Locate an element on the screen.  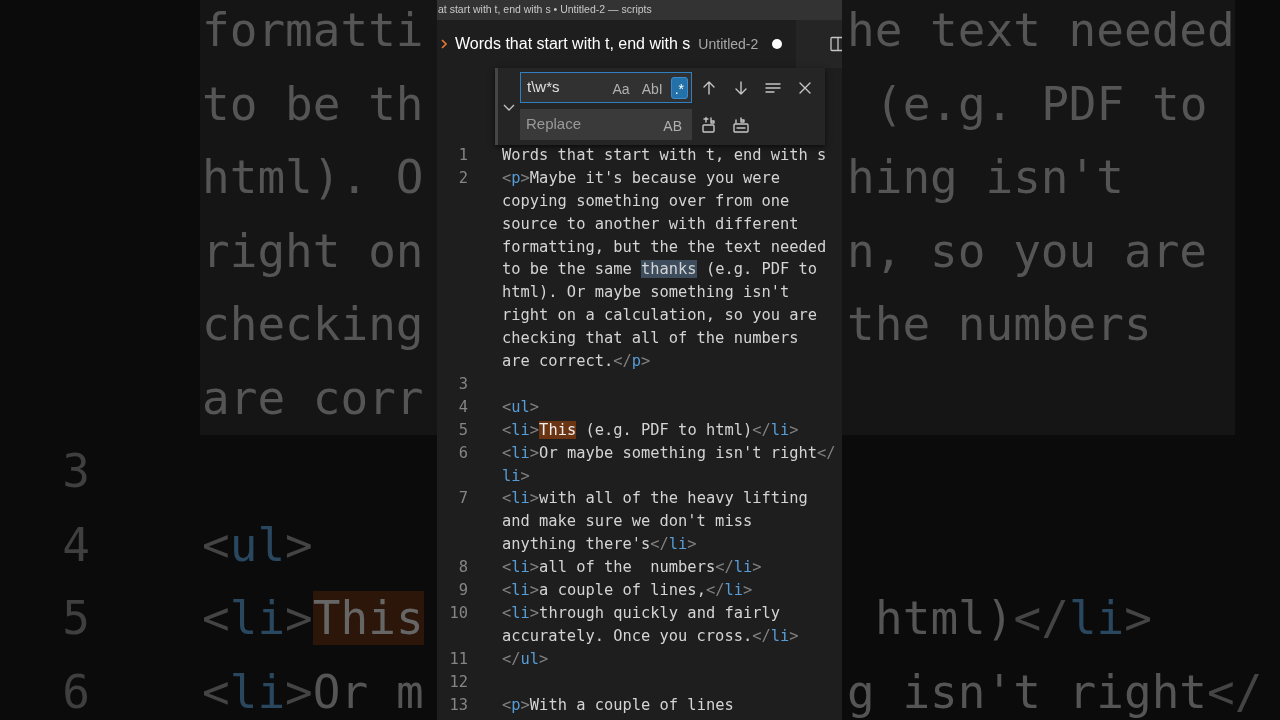
code-line: formatti is located at coordinates (313, 30).